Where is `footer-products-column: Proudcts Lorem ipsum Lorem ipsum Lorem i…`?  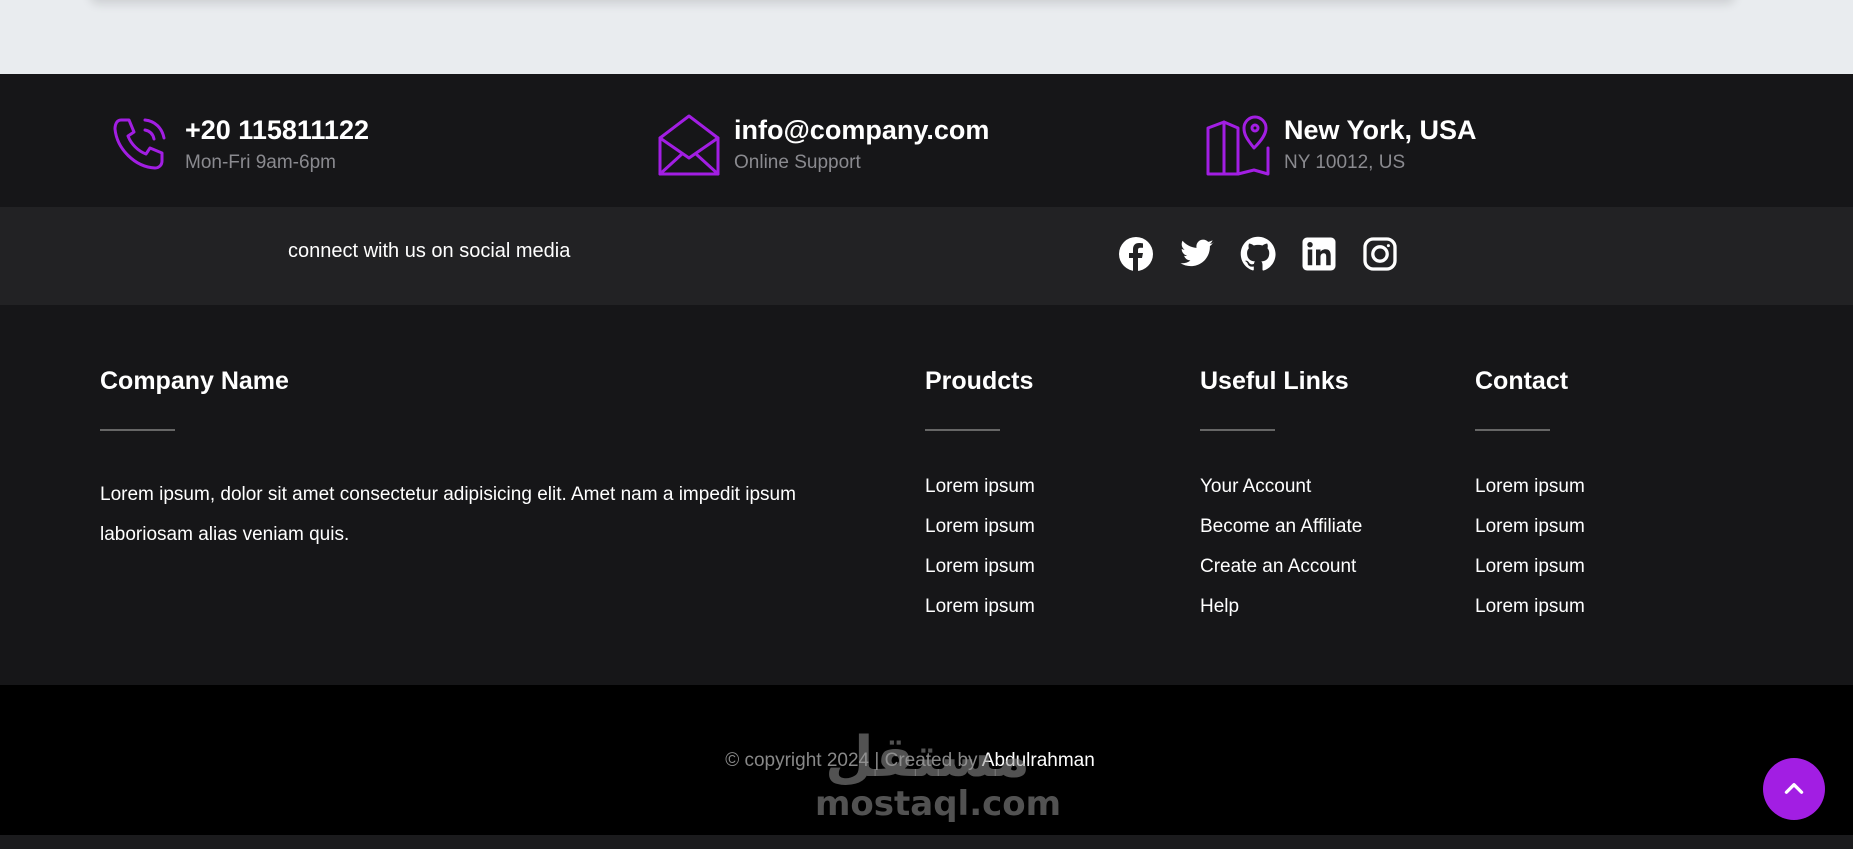
footer-products-column: Proudcts Lorem ipsum Lorem ipsum Lorem i… is located at coordinates (980, 496).